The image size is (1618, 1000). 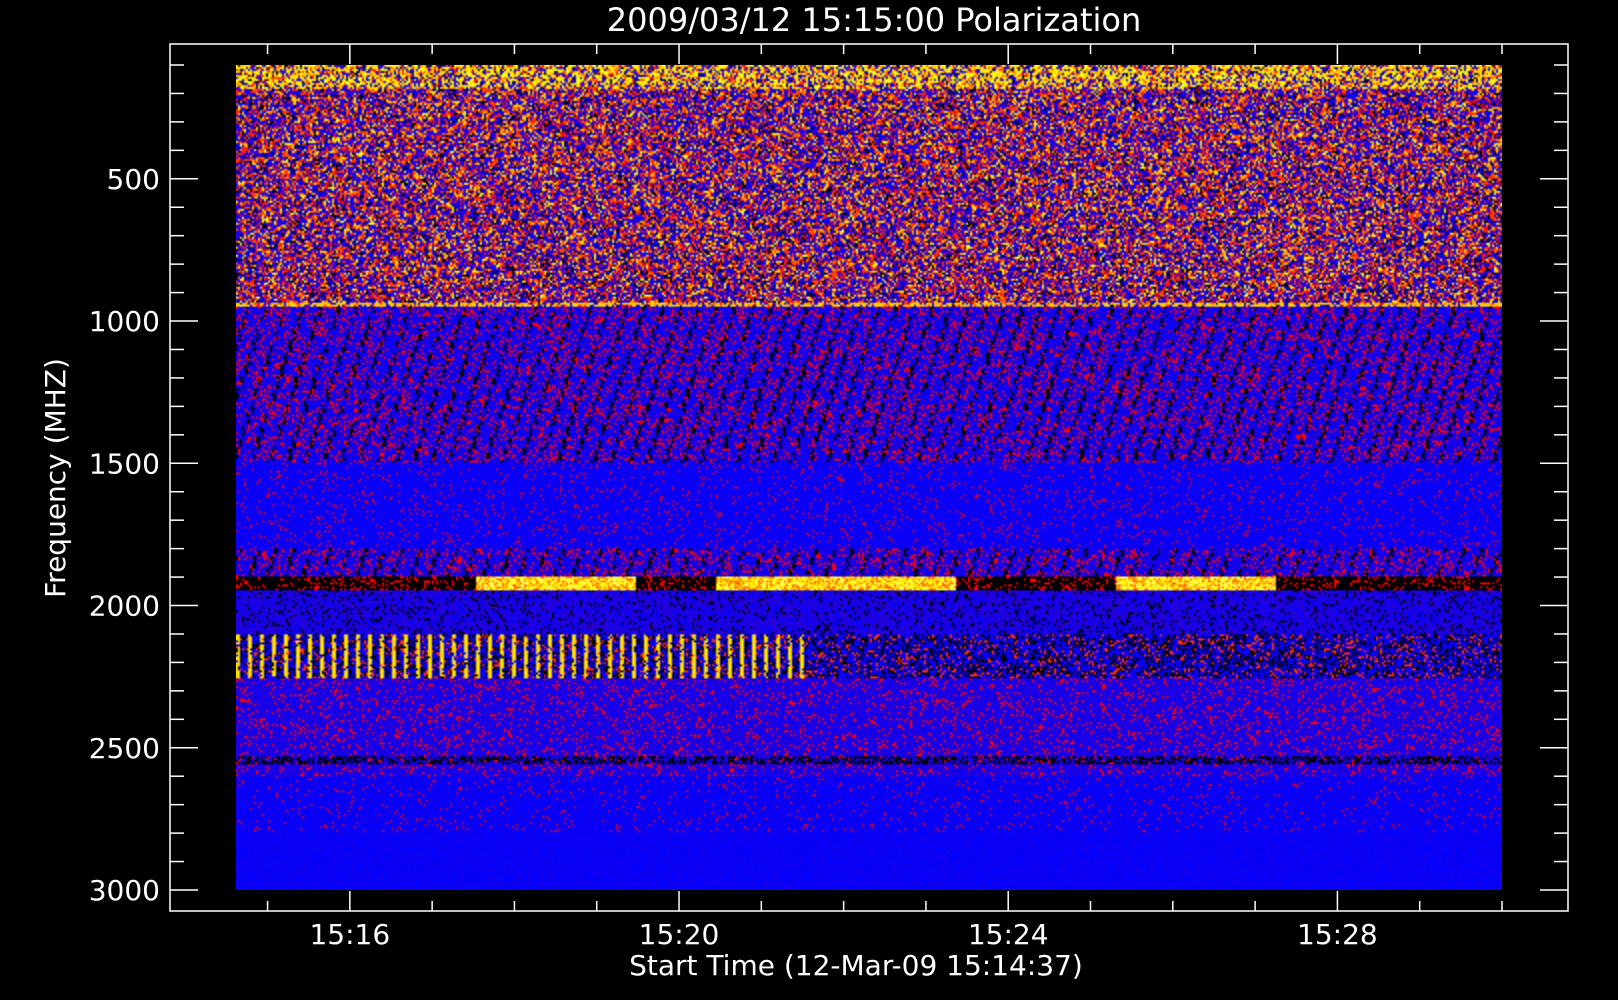 What do you see at coordinates (124, 606) in the screenshot?
I see `y-tick-label: 2000` at bounding box center [124, 606].